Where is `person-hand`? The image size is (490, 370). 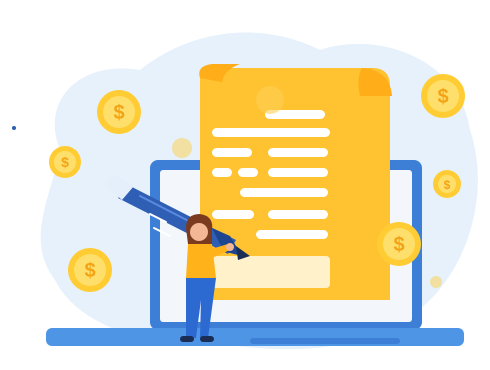
person-hand is located at coordinates (230, 247).